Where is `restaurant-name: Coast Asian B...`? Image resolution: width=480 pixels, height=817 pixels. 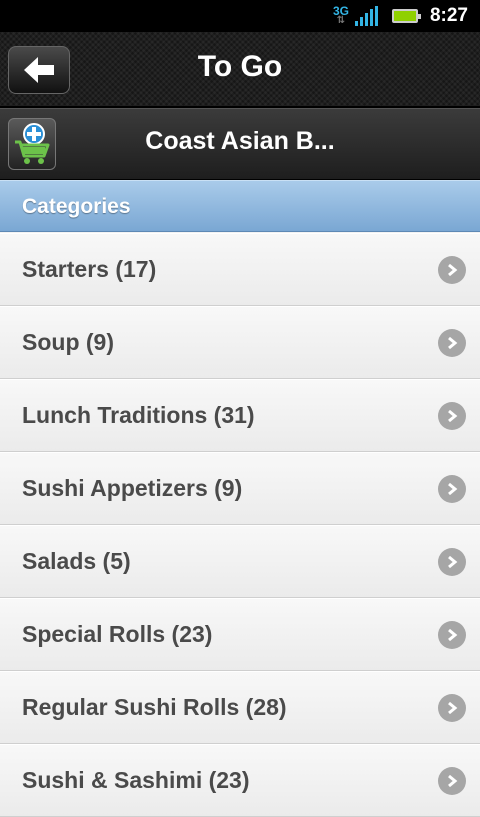
restaurant-name: Coast Asian B... is located at coordinates (240, 141).